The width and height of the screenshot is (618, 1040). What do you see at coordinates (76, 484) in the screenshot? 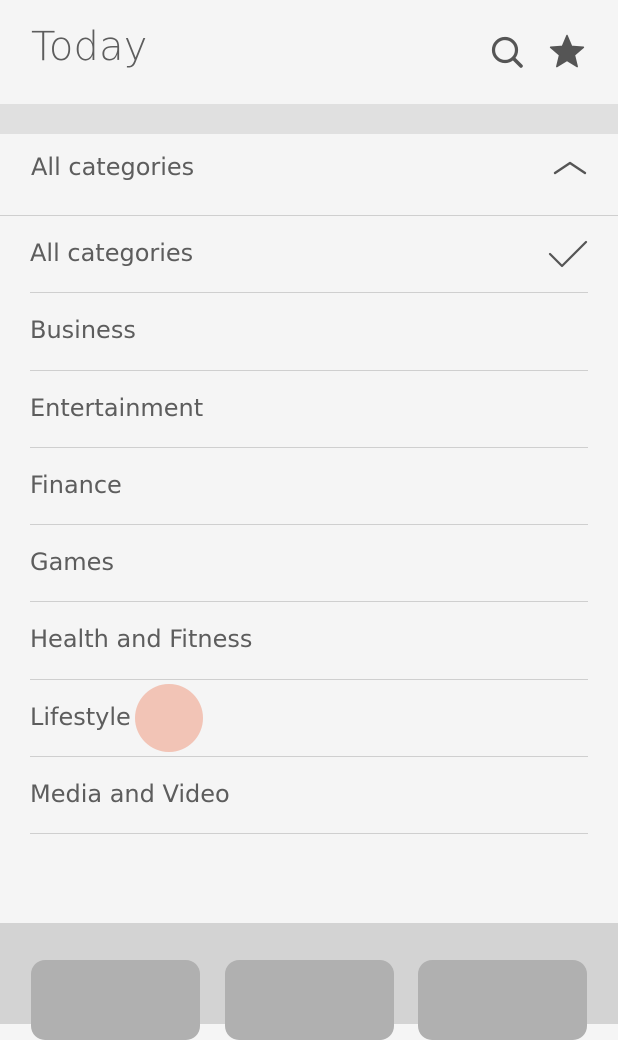
I see `category-label: Finance` at bounding box center [76, 484].